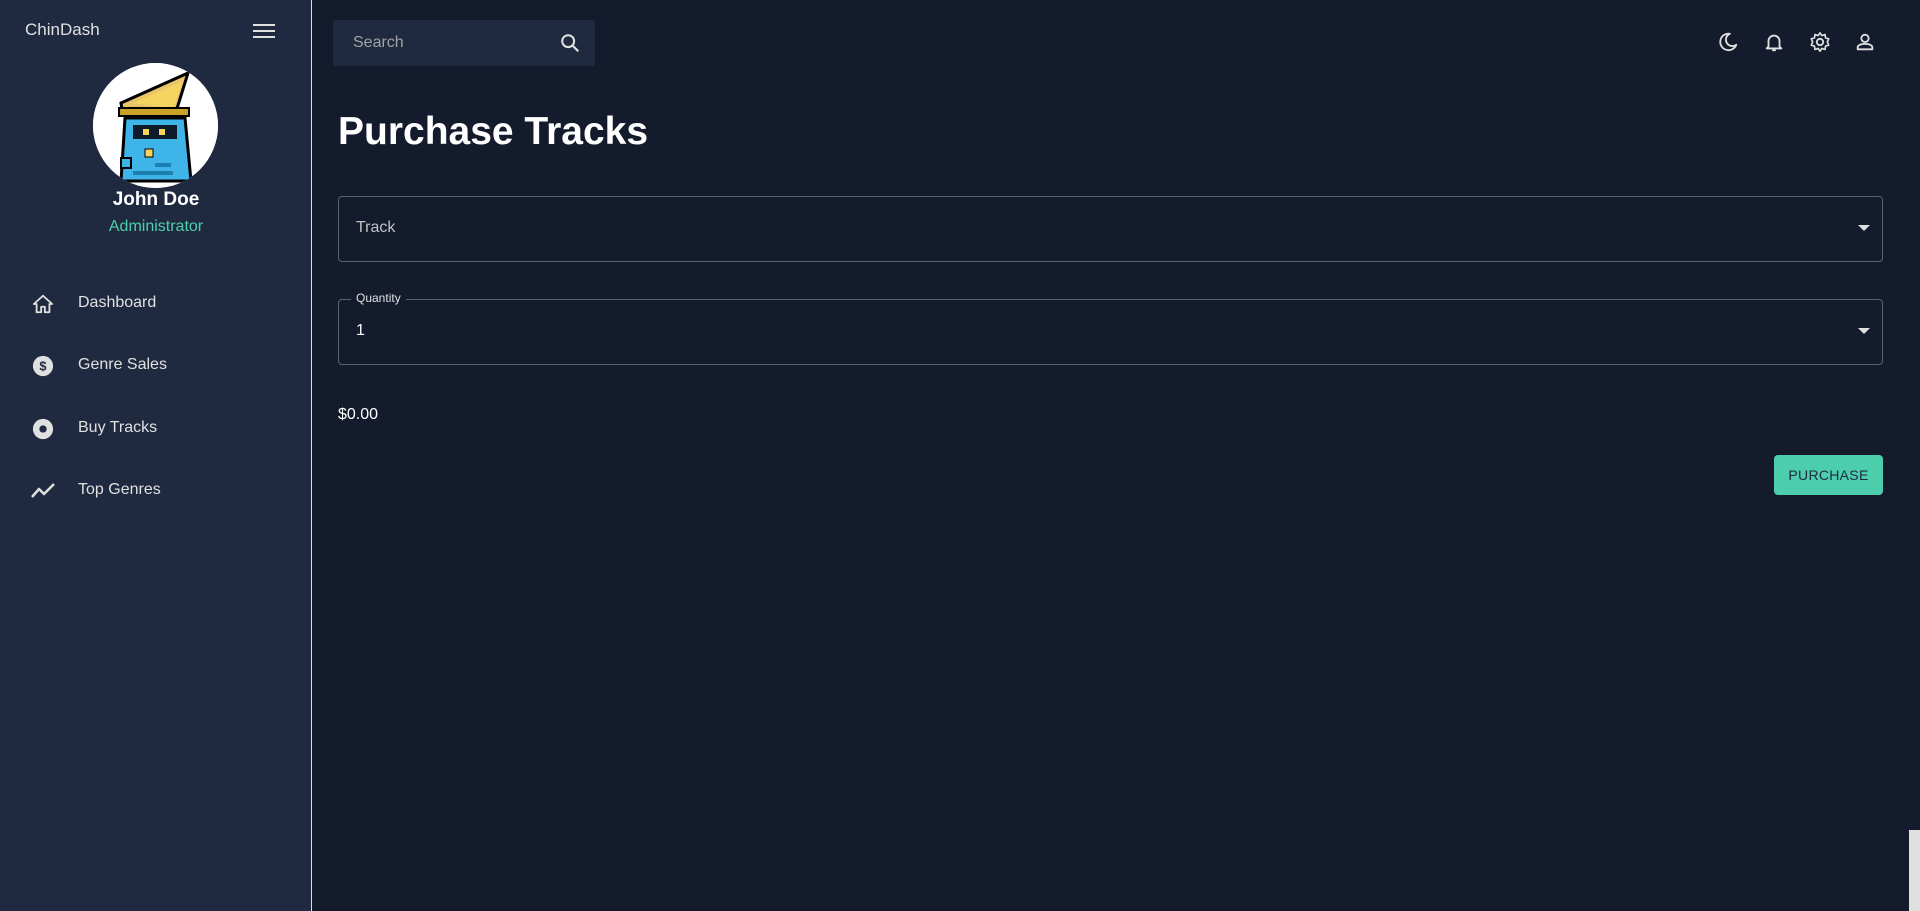  I want to click on hamburger-icon, so click(264, 31).